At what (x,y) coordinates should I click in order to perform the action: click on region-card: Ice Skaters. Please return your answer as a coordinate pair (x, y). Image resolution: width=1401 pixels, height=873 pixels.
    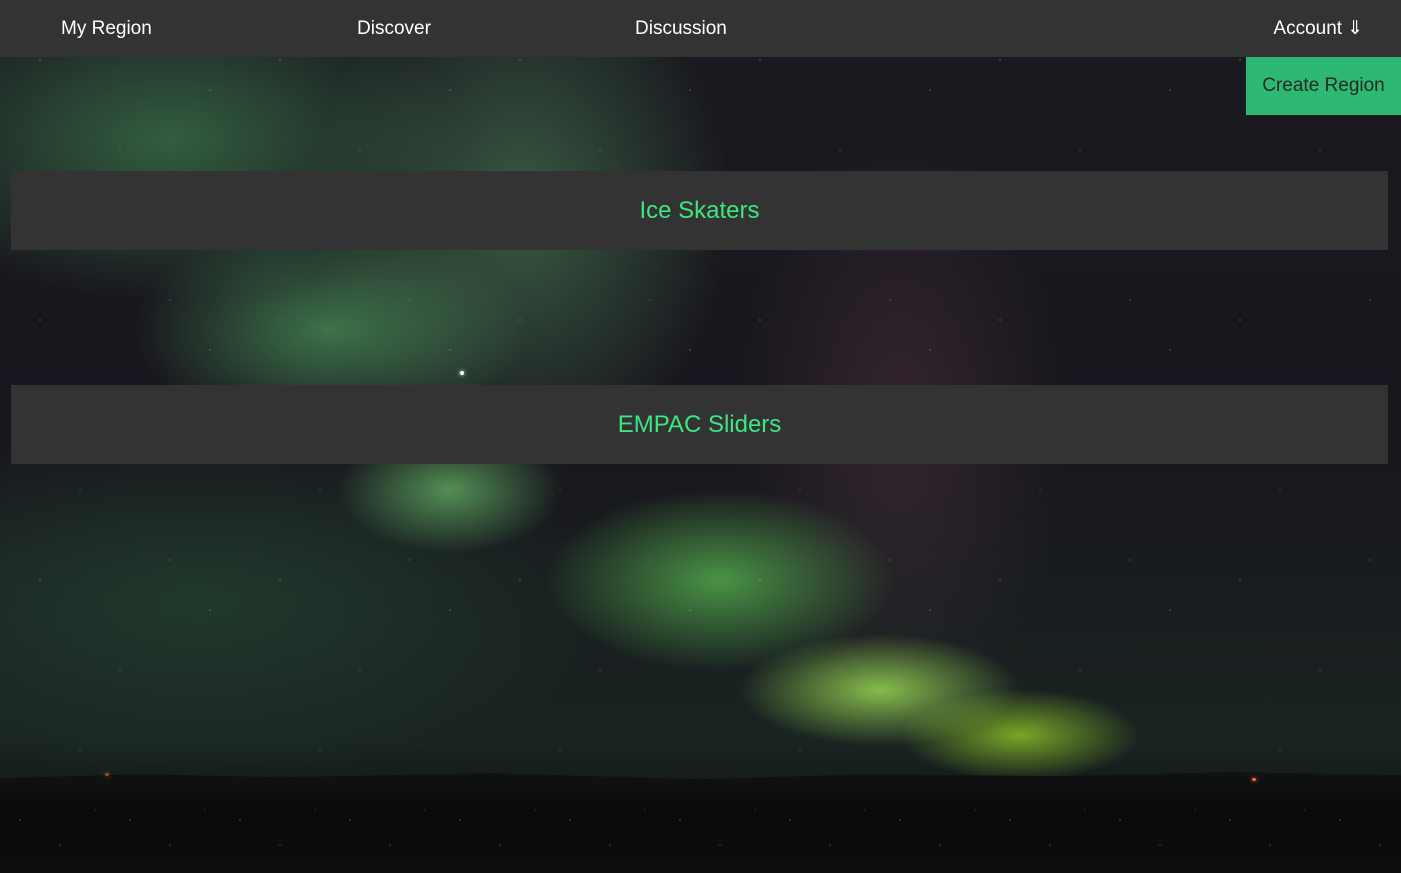
    Looking at the image, I should click on (699, 210).